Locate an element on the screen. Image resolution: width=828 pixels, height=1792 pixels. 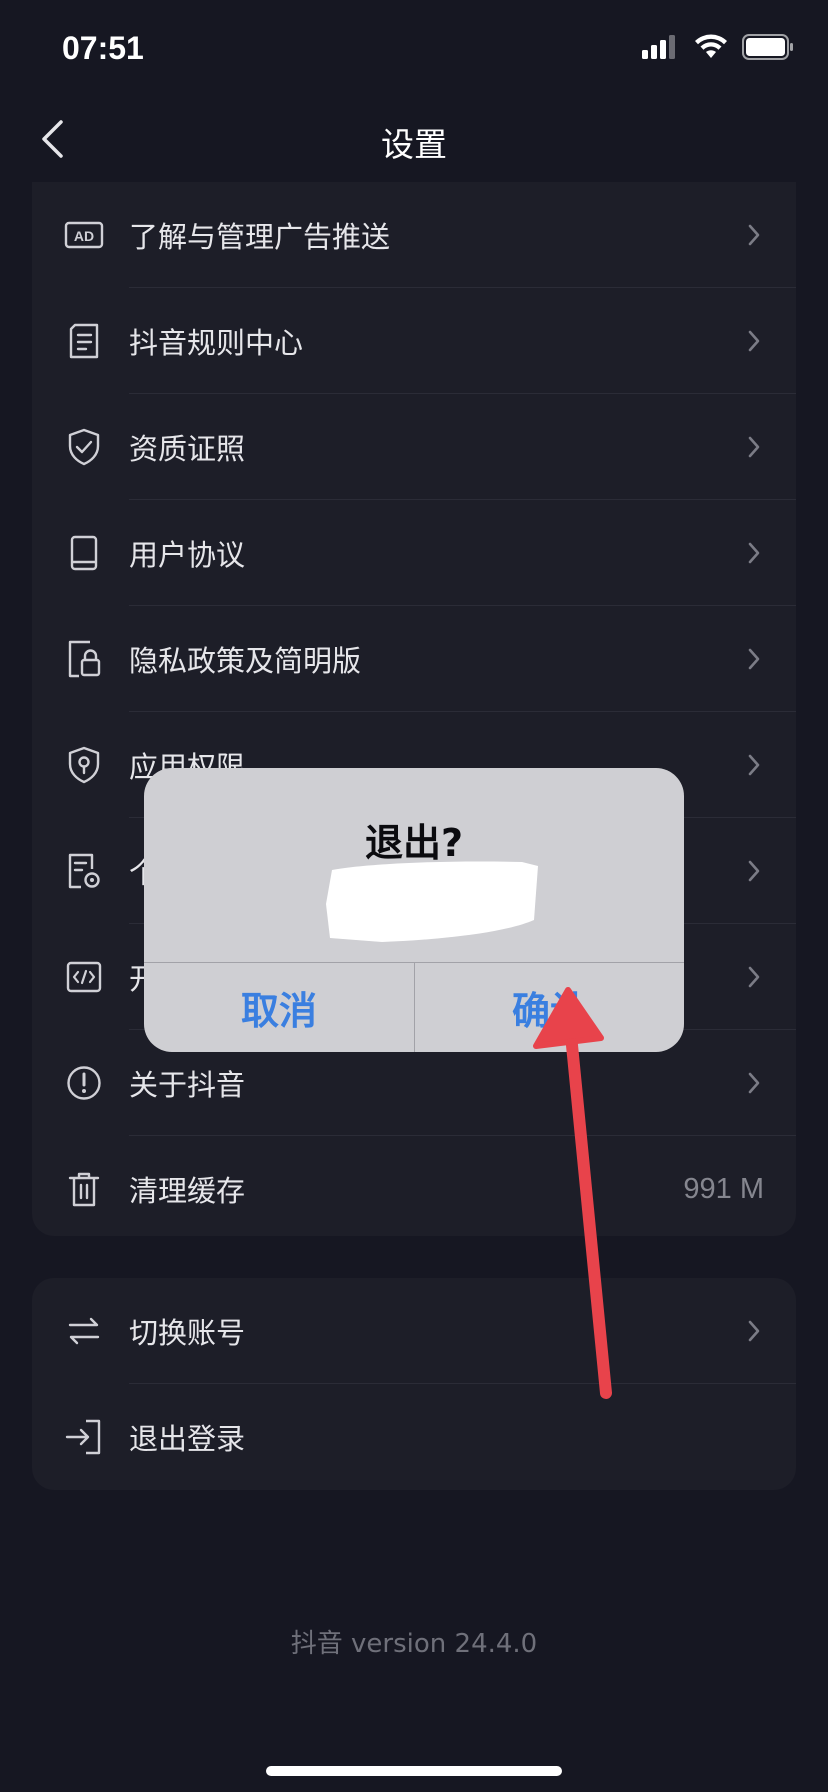
status-icons is located at coordinates (718, 49).